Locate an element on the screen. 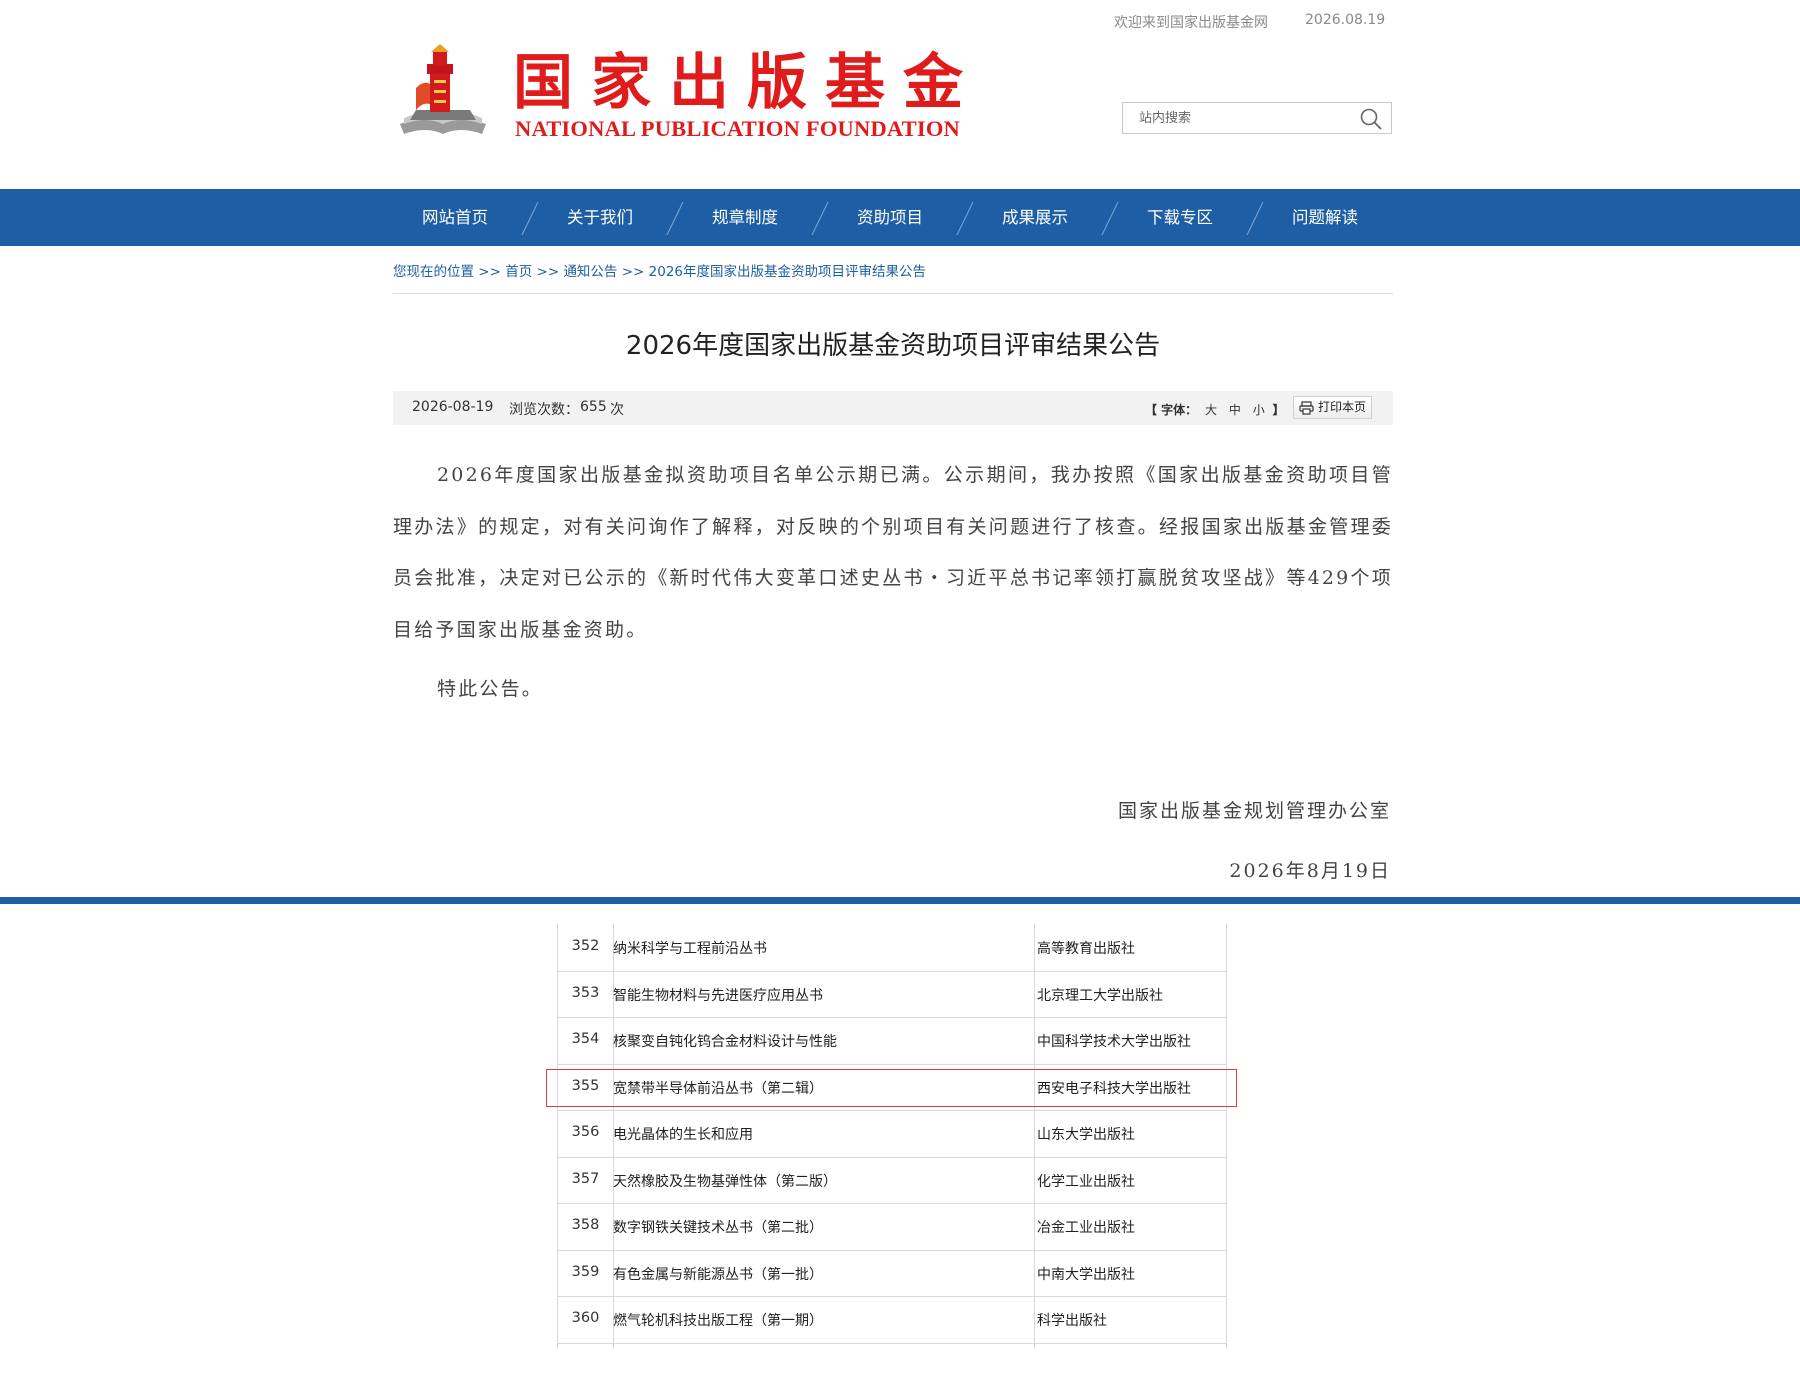 The width and height of the screenshot is (1800, 1400). font-size-label: 【 字体： is located at coordinates (1171, 410).